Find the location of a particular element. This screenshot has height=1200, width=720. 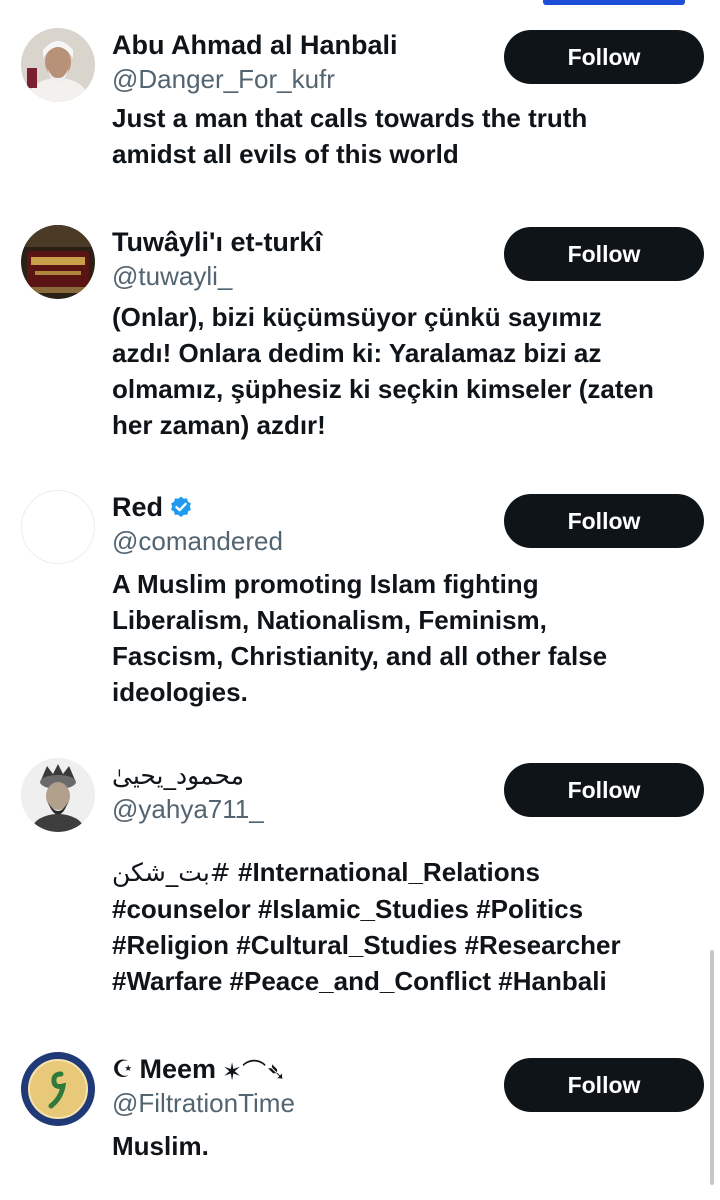

turbaned-portrait-avatar-icon is located at coordinates (58, 795).